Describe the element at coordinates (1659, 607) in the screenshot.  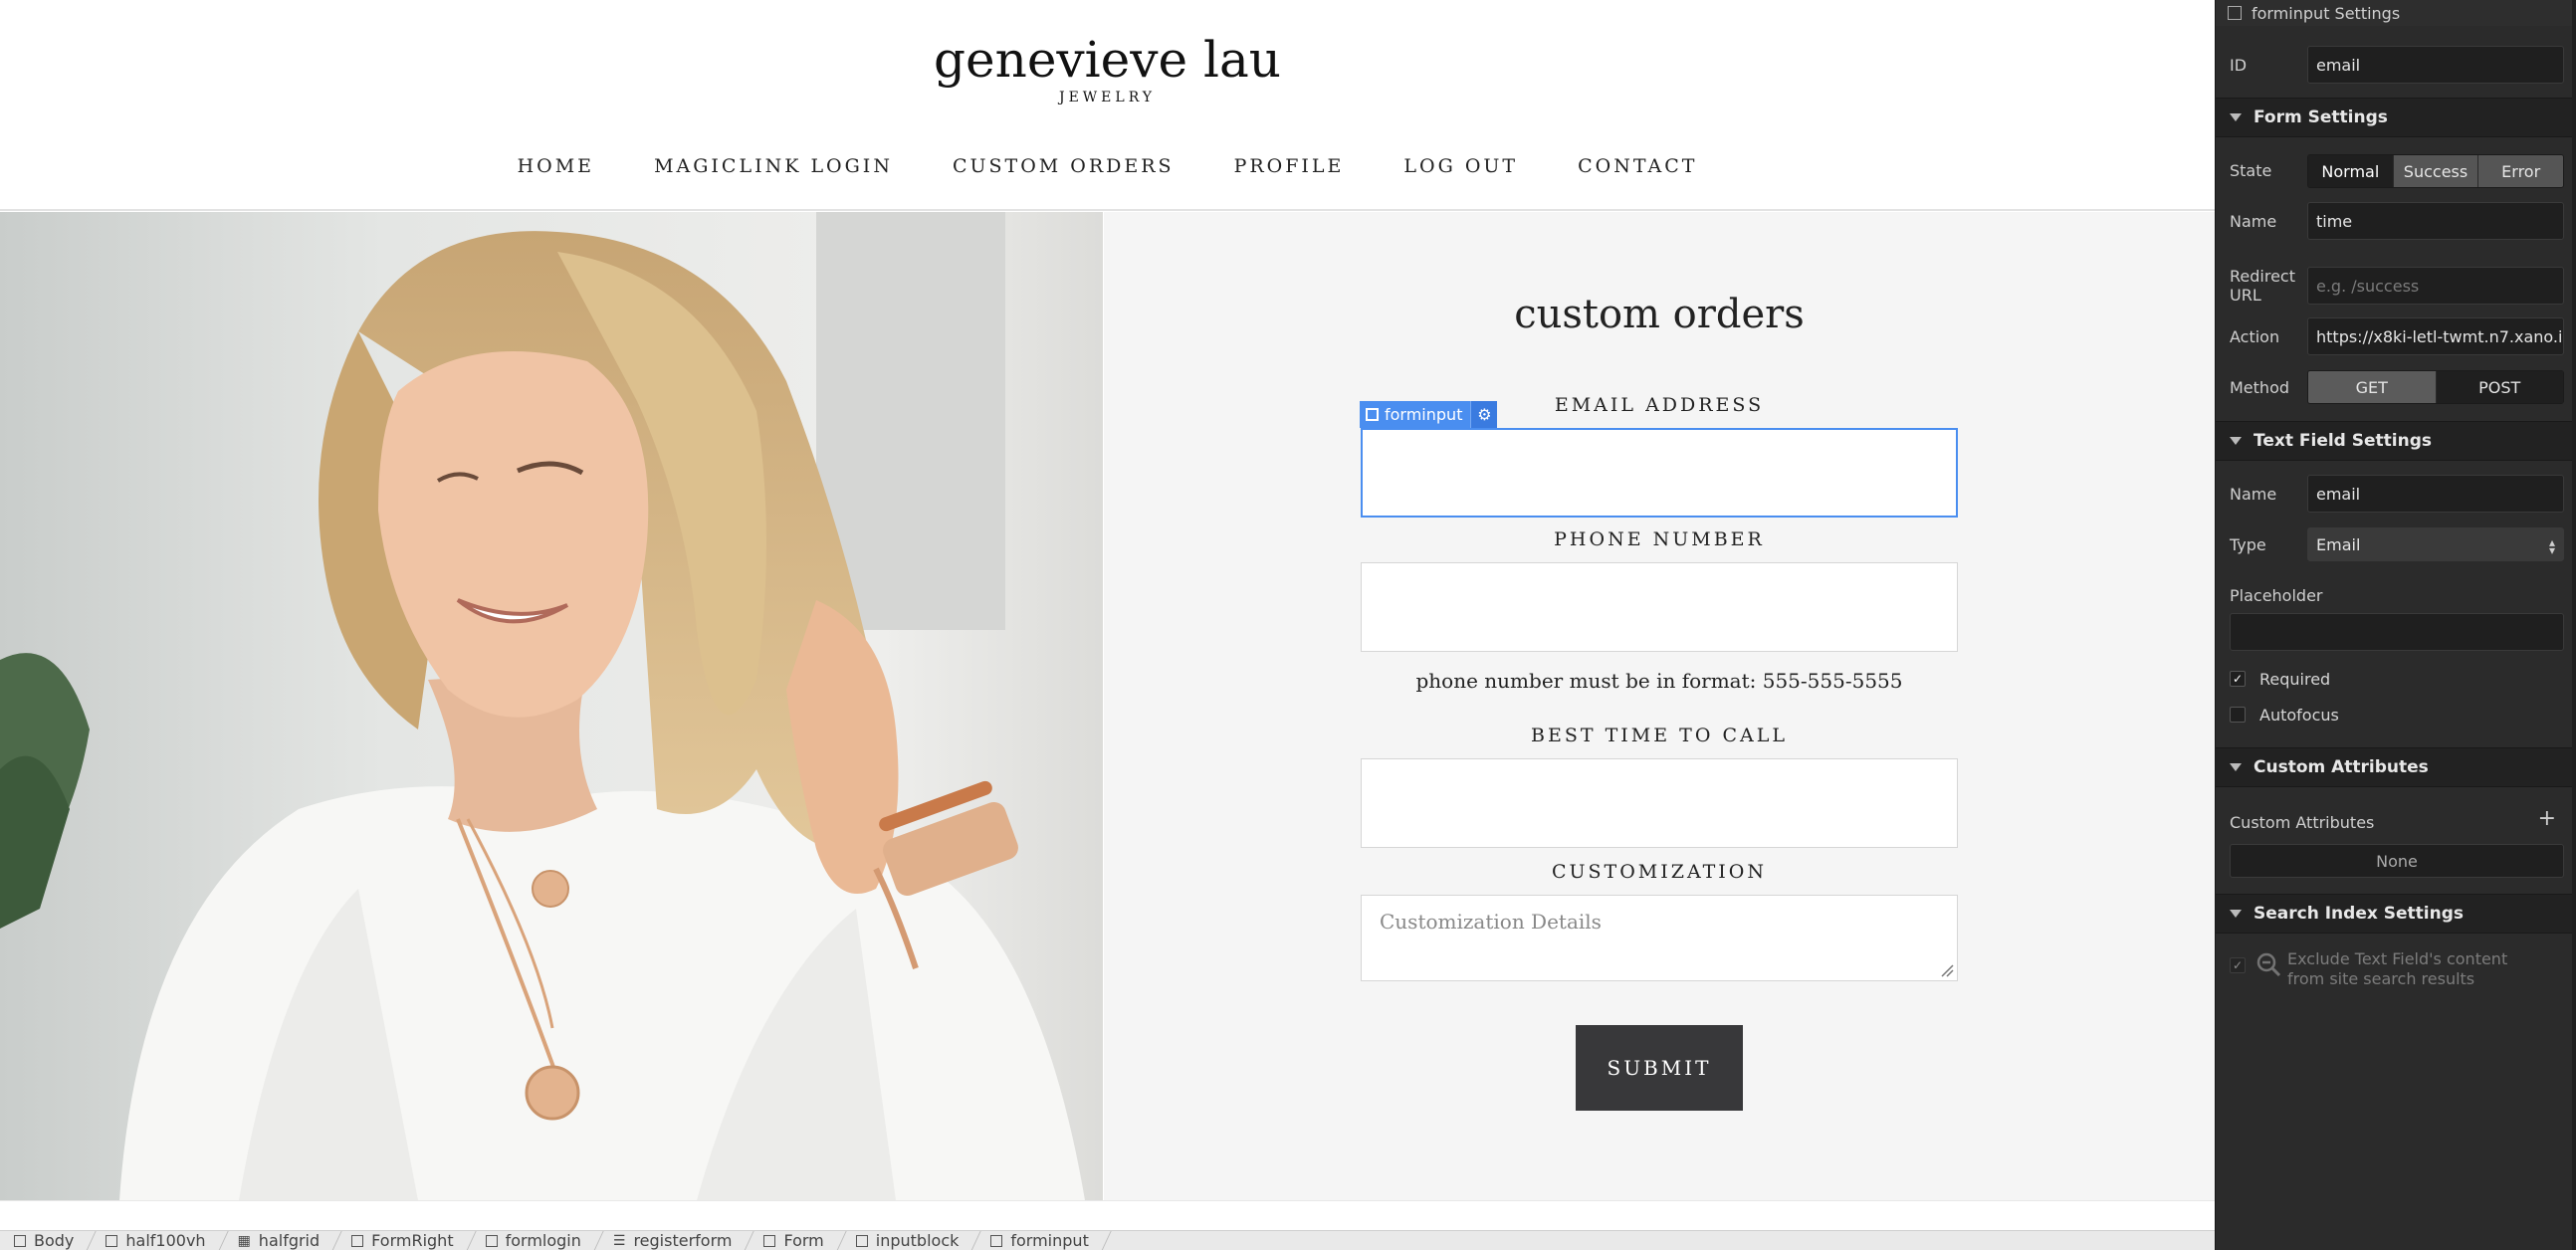
I see `phone-field` at that location.